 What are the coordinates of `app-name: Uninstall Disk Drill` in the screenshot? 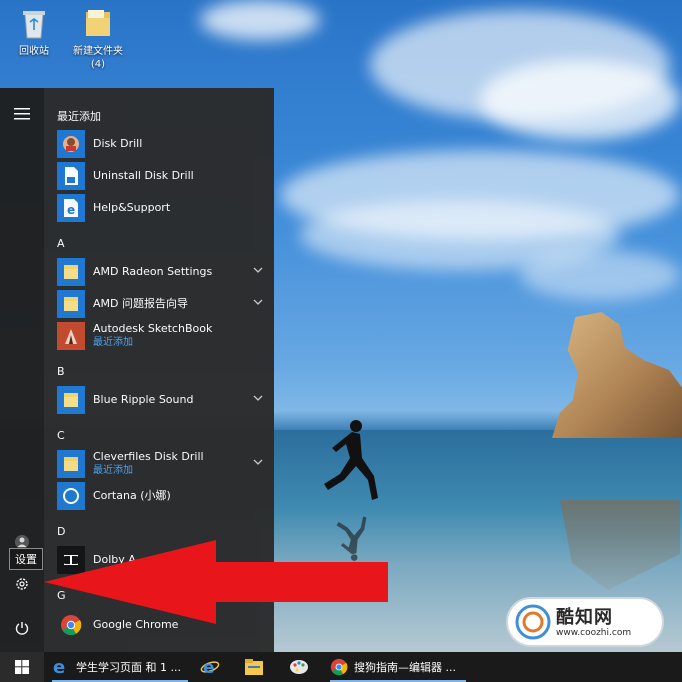 It's located at (143, 175).